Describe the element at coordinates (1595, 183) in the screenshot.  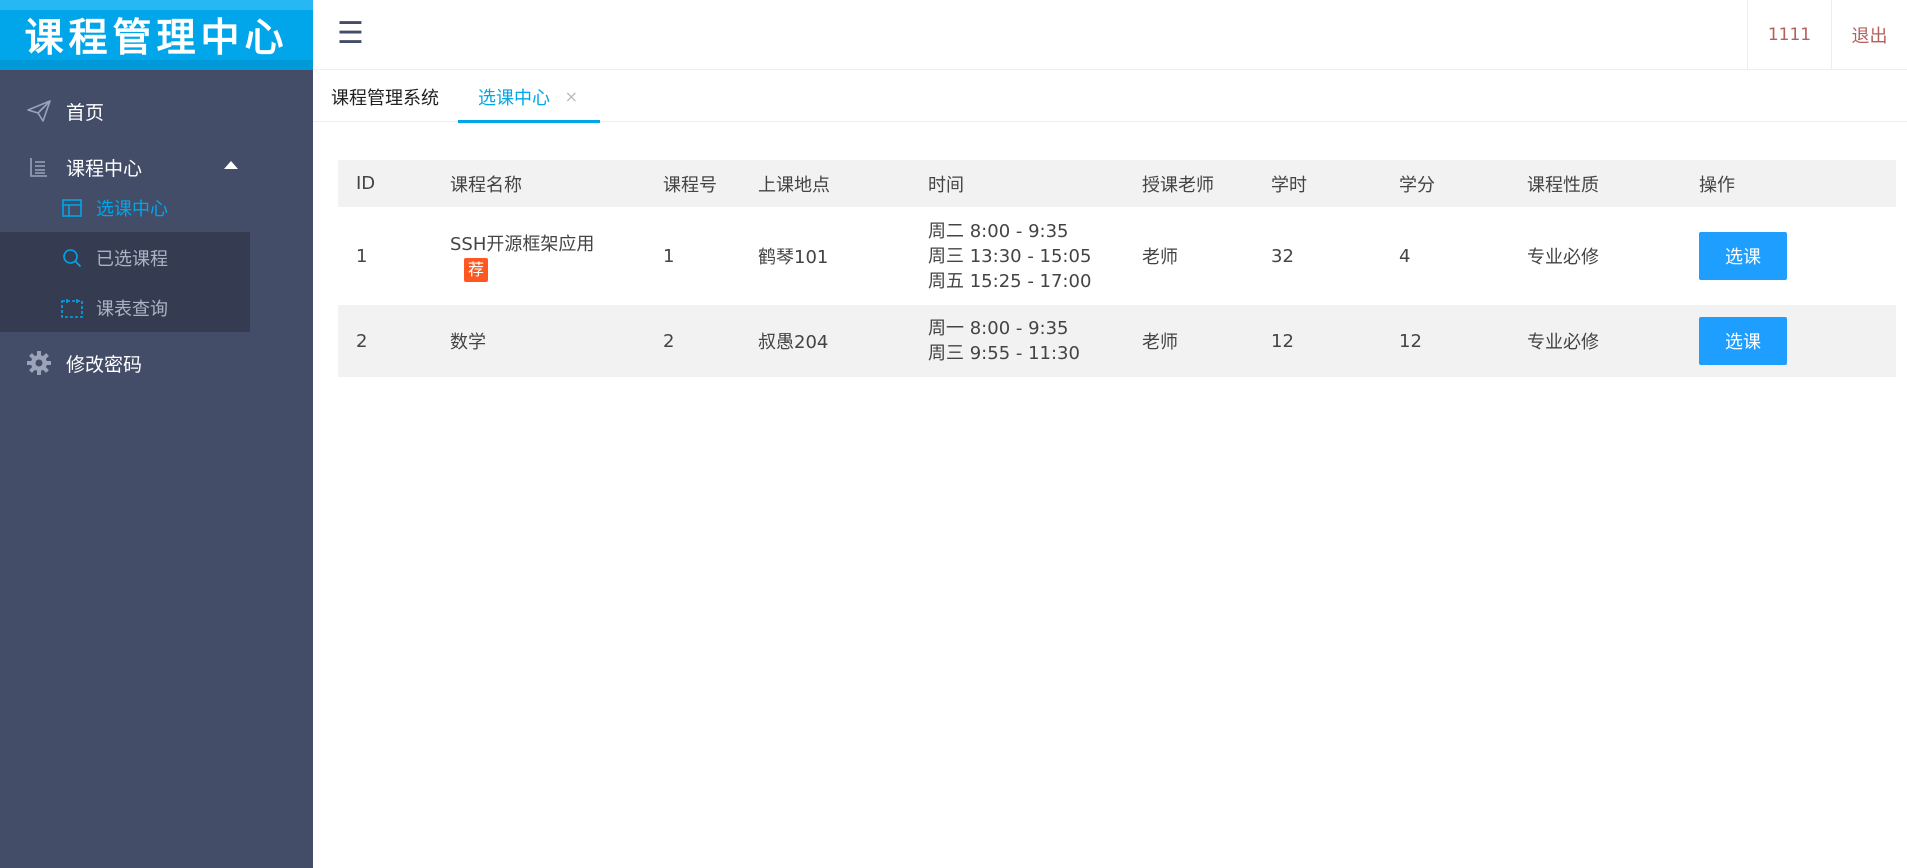
I see `column-header: 课程性质` at that location.